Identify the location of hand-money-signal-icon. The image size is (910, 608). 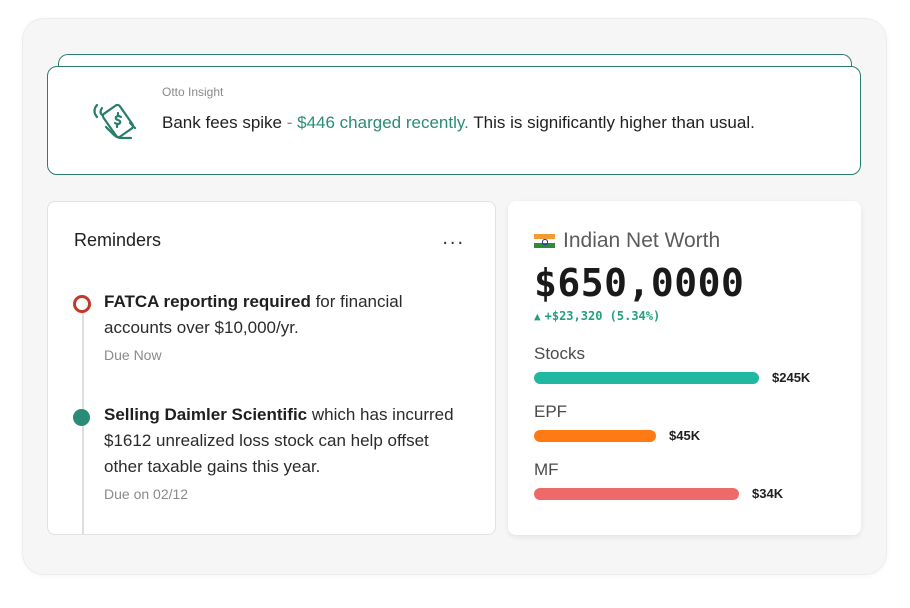
(115, 121).